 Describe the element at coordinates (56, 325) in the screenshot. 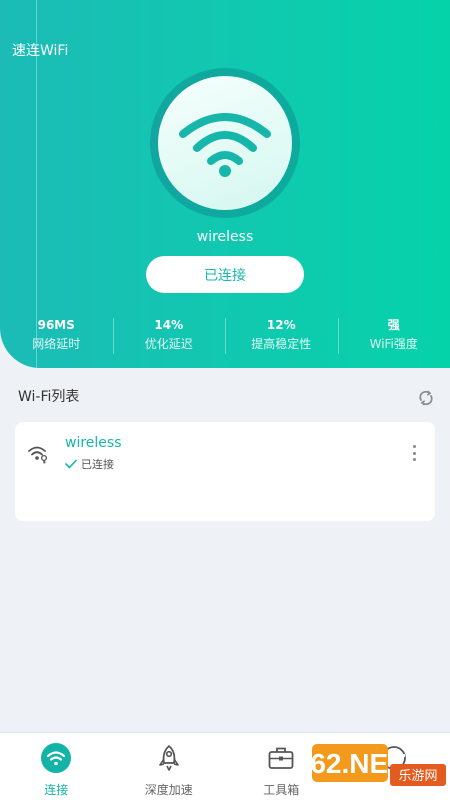

I see `stat-value: 96MS` at that location.